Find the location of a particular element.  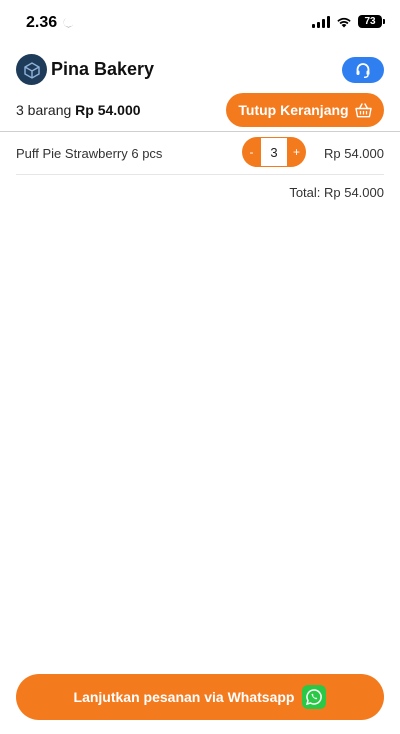

divider is located at coordinates (200, 131).